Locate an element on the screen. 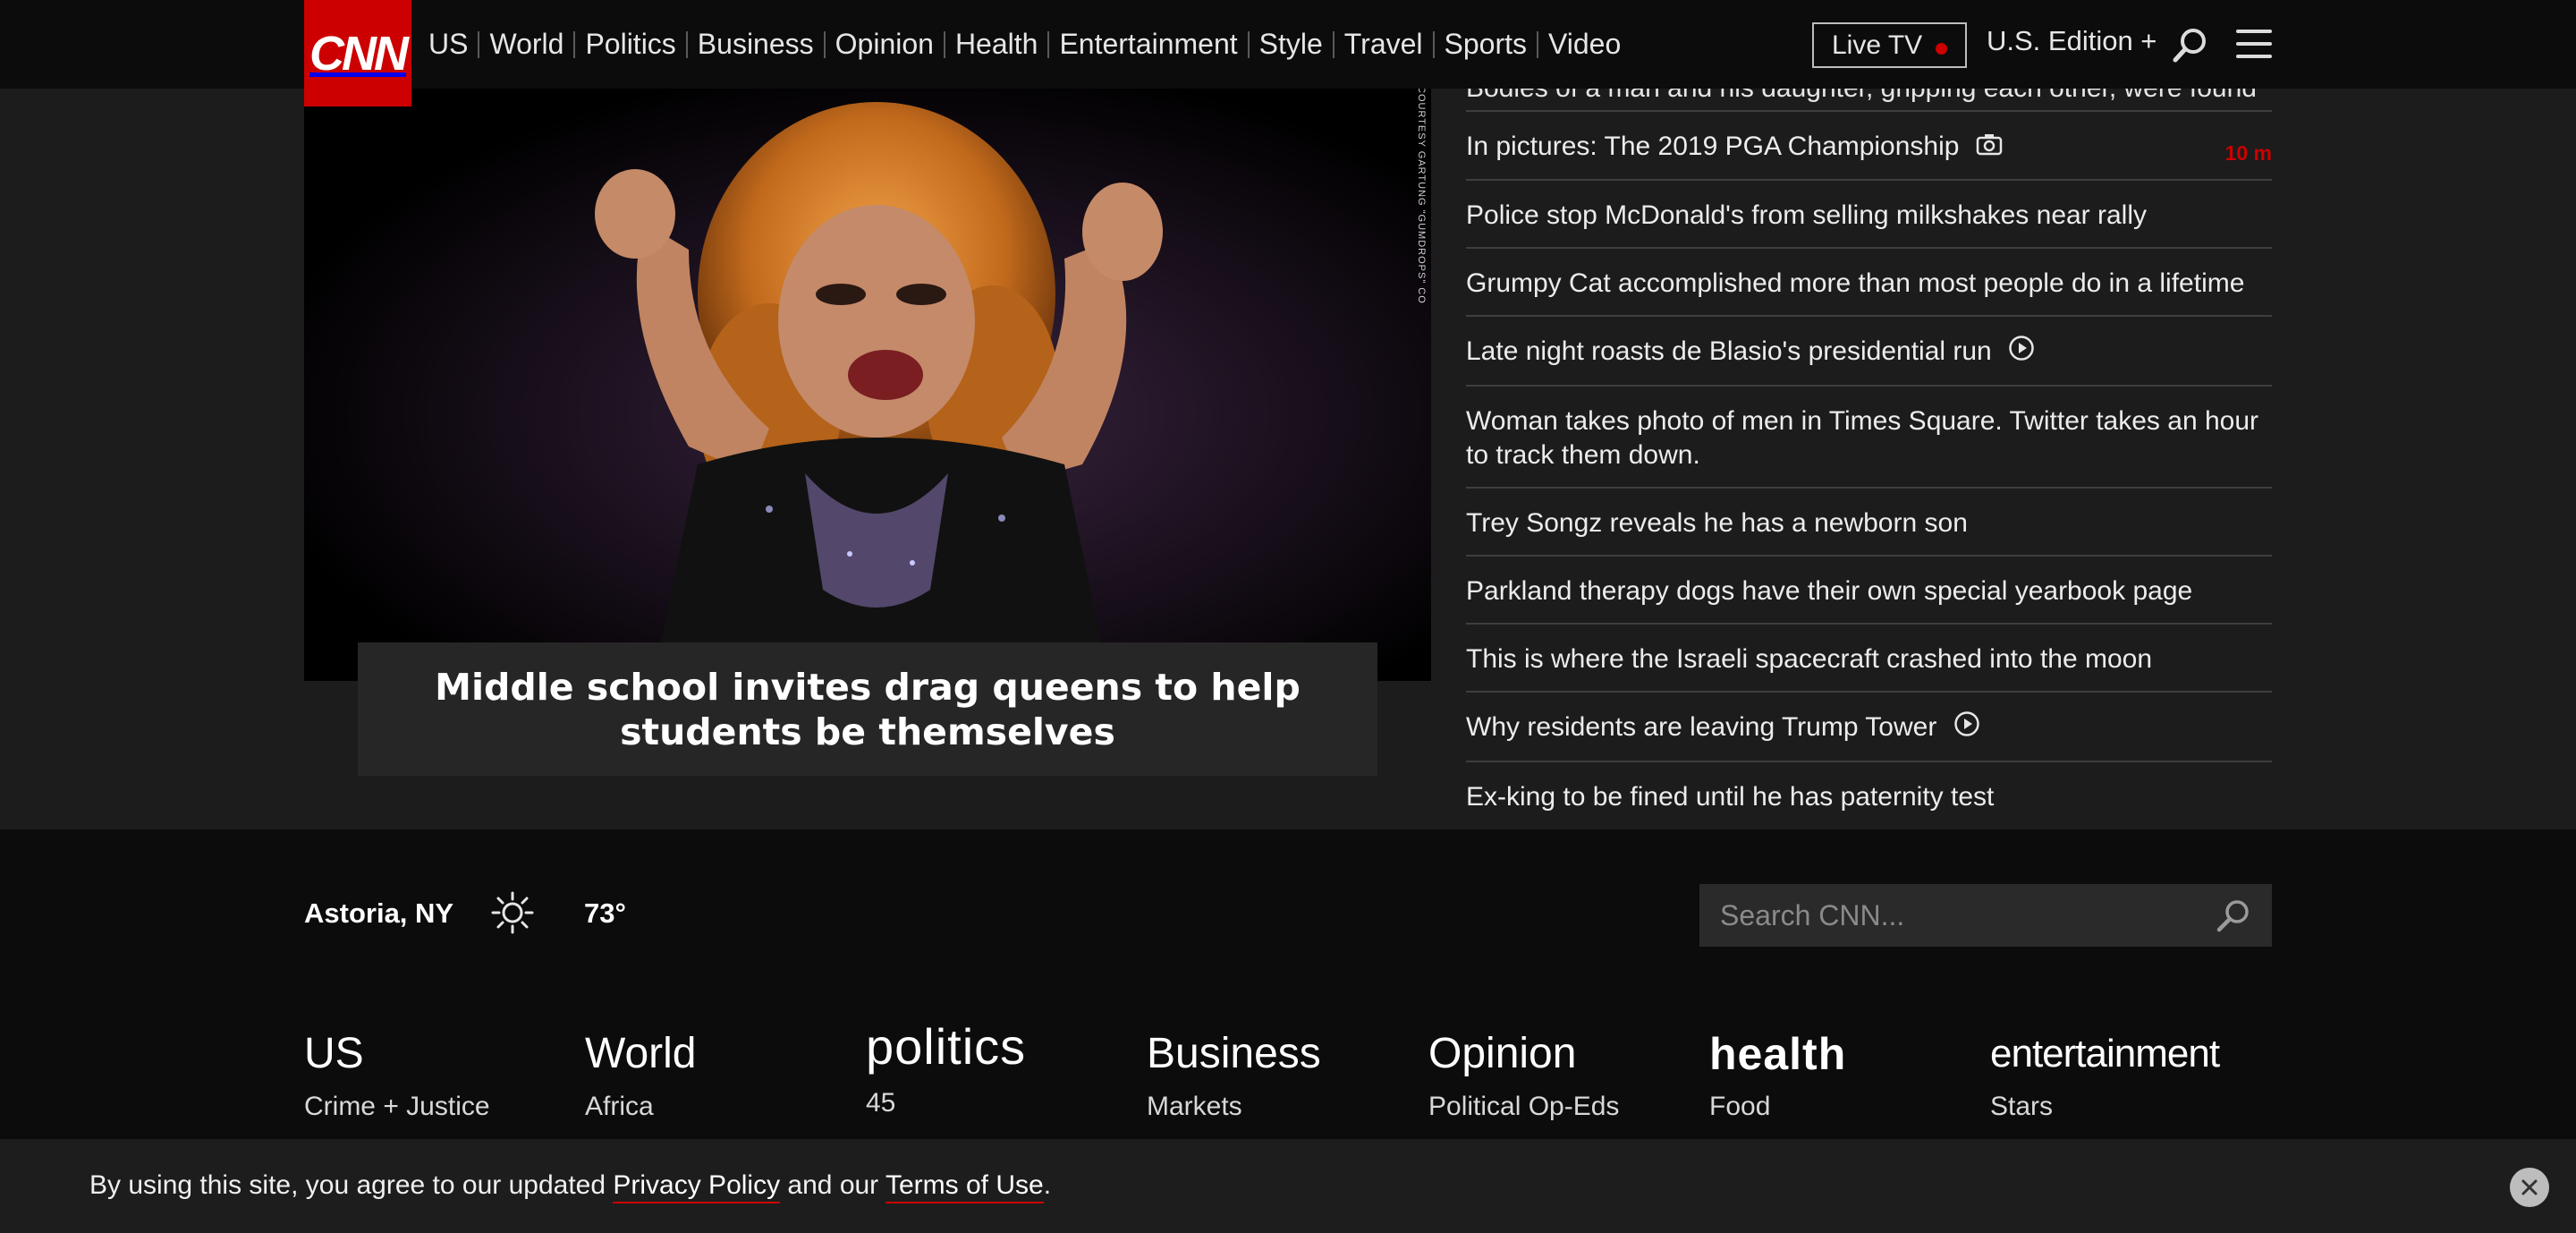 Image resolution: width=2576 pixels, height=1233 pixels. headline-text: In pictures: The 2019 PGA Championship is located at coordinates (1713, 146).